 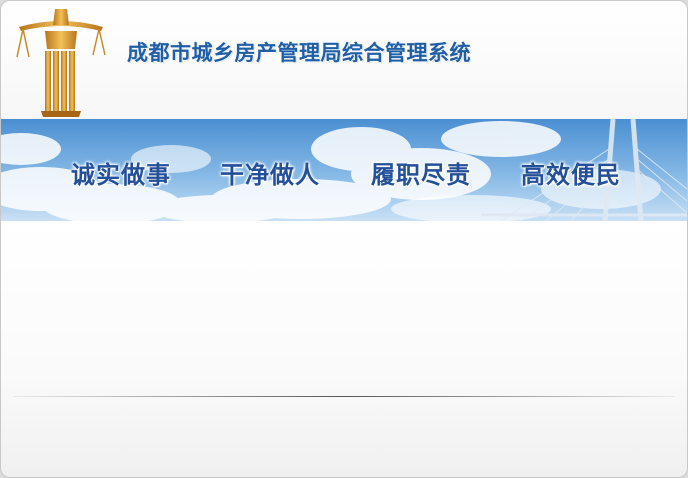 What do you see at coordinates (61, 63) in the screenshot?
I see `golden-scale-emblem-icon` at bounding box center [61, 63].